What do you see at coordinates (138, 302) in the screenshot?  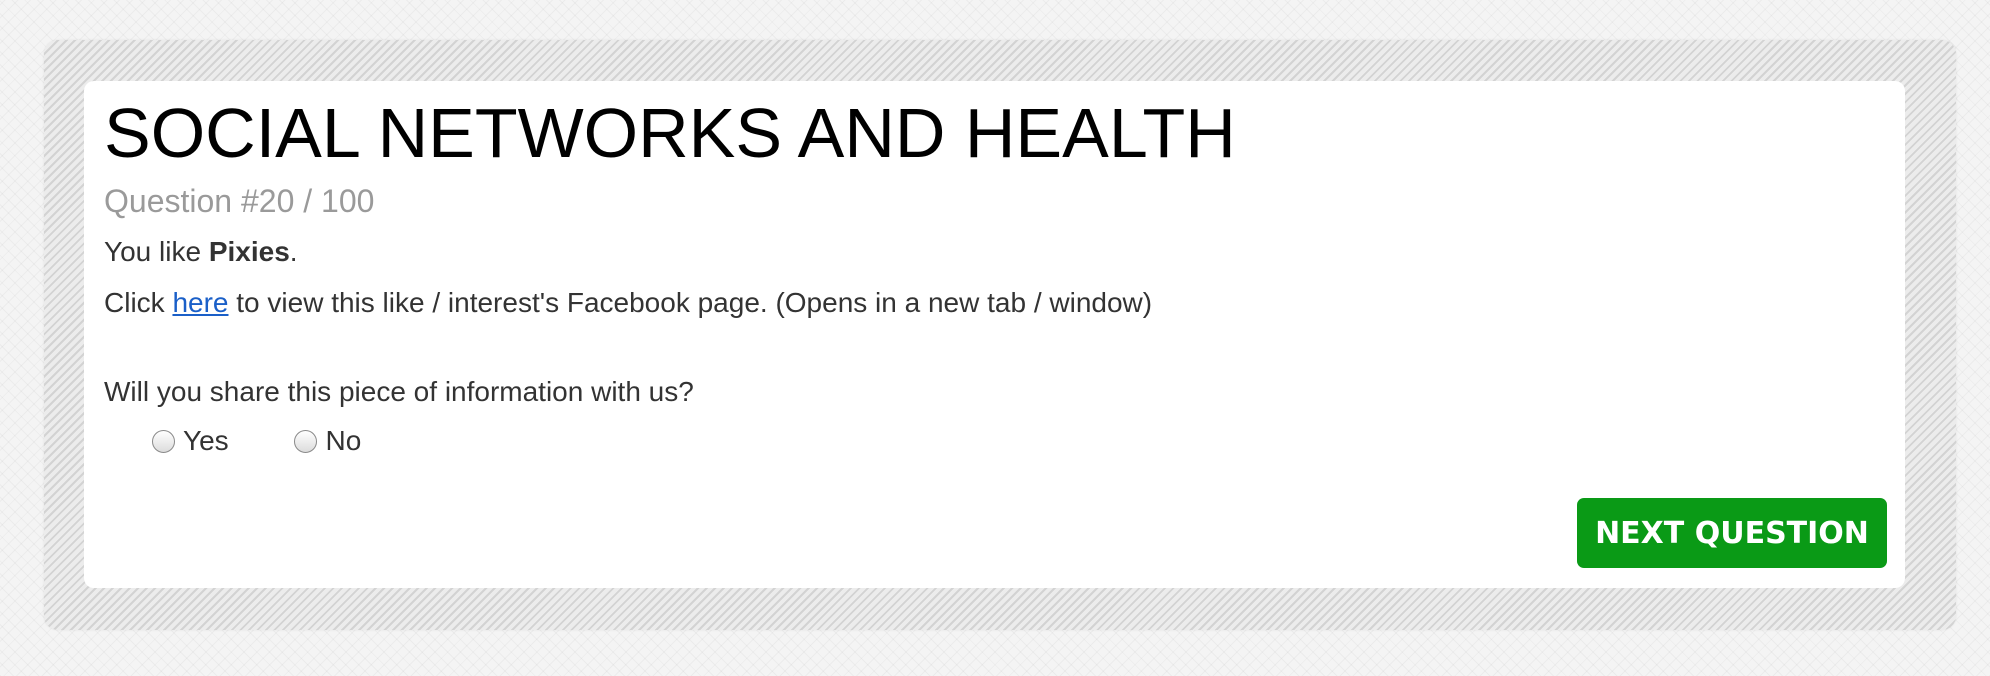 I see `click-prefix: Click` at bounding box center [138, 302].